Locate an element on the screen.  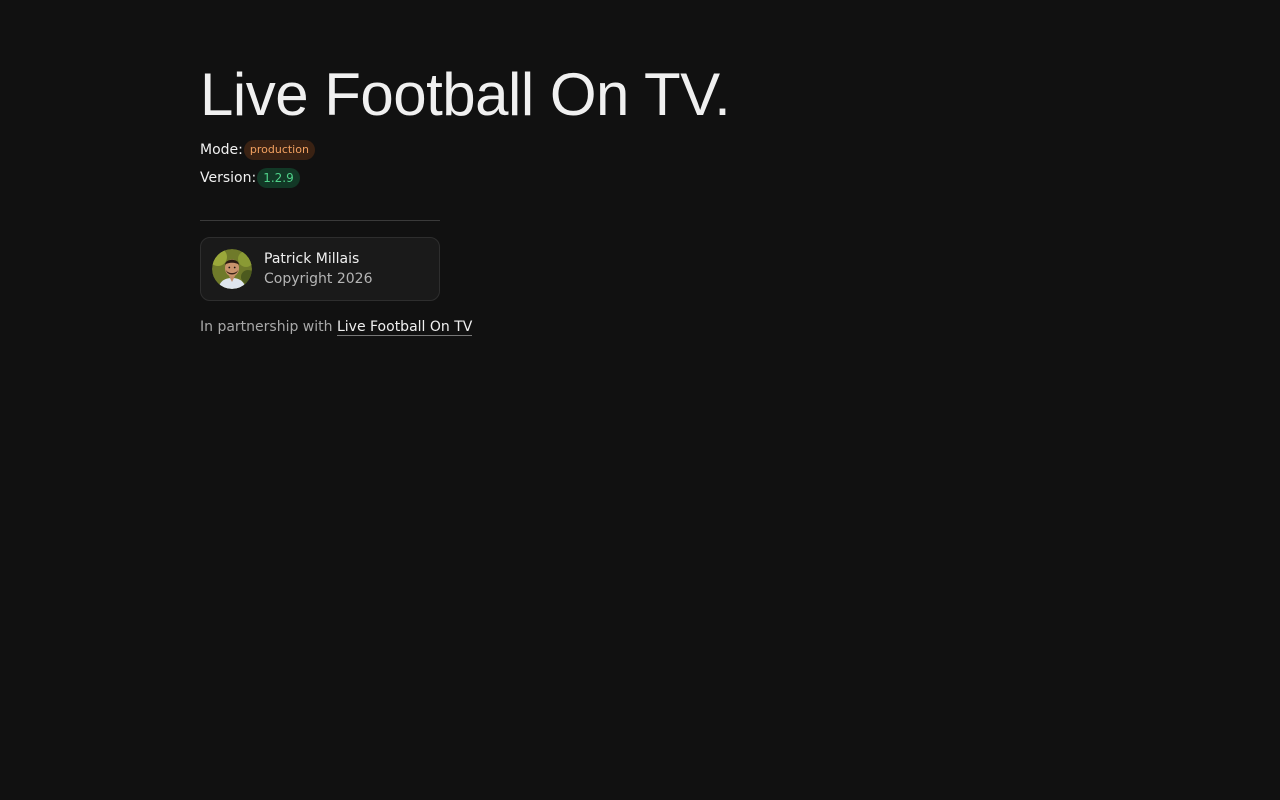
version-badge: 1.2.9 is located at coordinates (278, 178).